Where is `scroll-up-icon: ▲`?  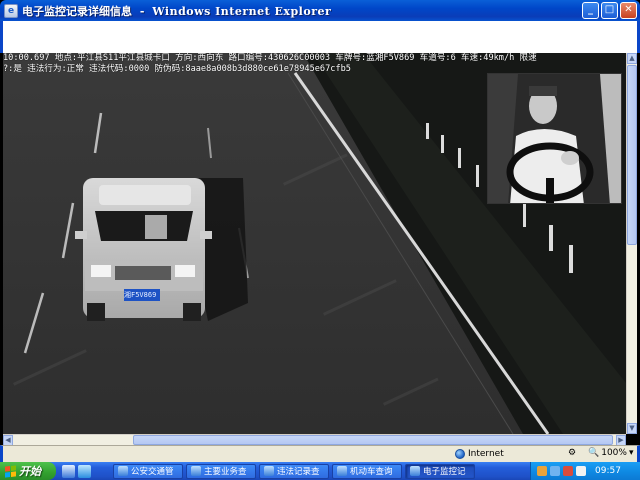
scroll-up-icon: ▲ is located at coordinates (632, 58).